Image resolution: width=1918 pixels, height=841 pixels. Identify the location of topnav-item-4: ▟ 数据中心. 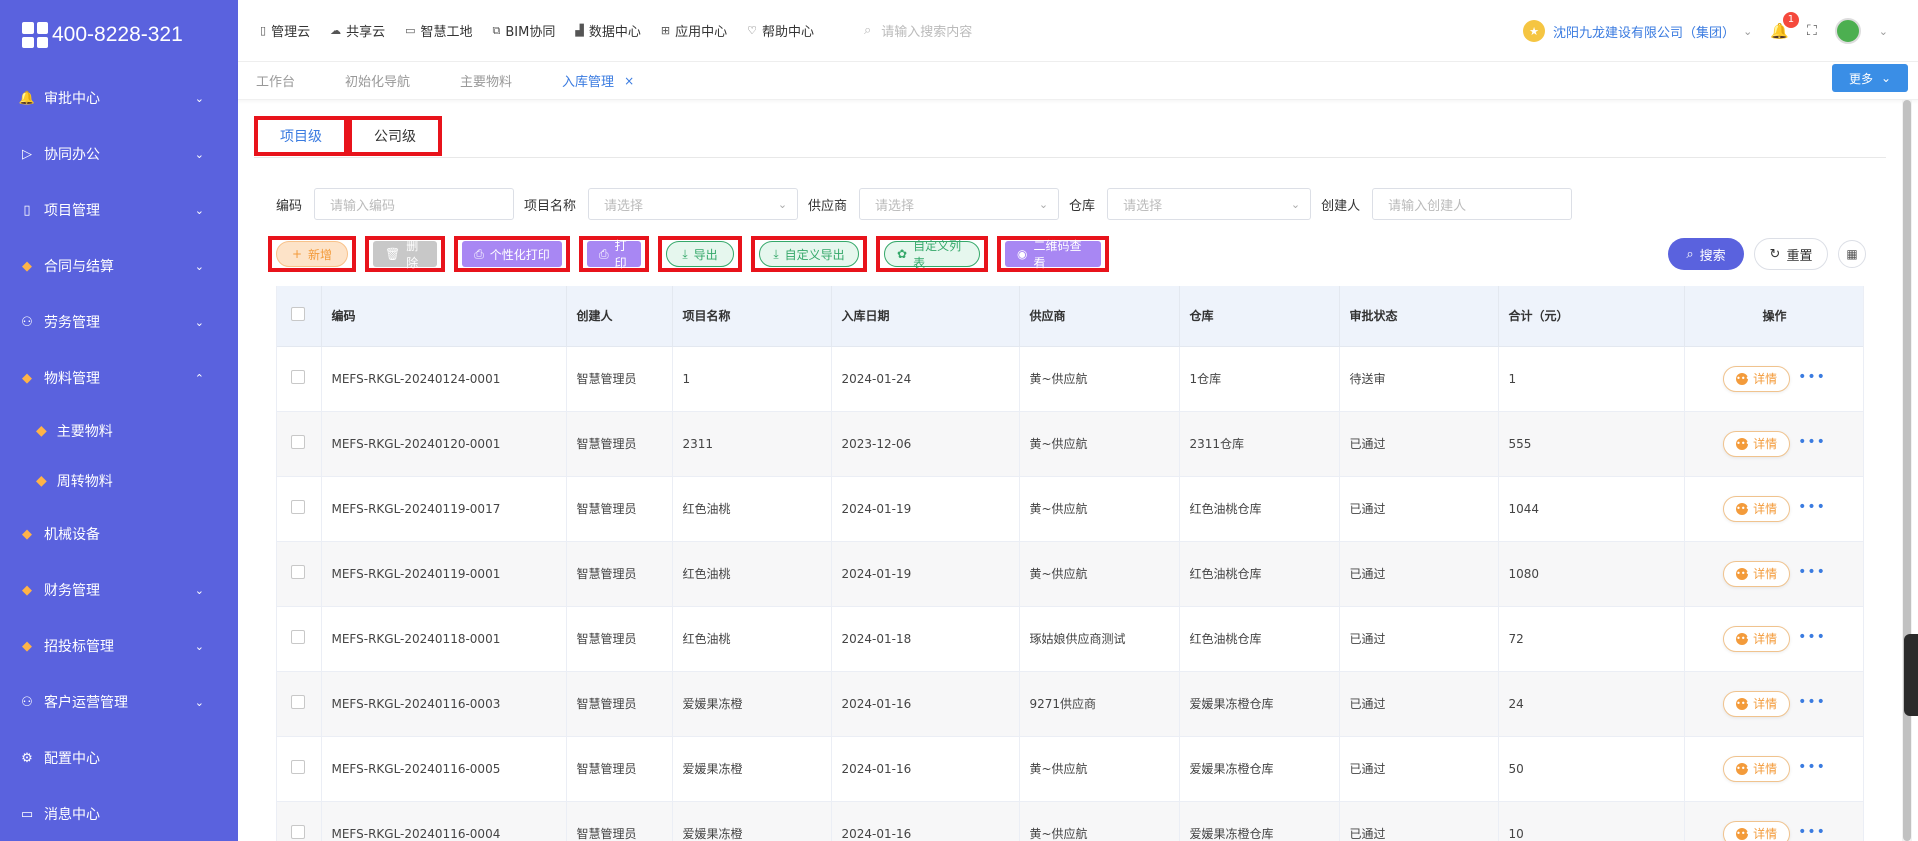
(607, 30).